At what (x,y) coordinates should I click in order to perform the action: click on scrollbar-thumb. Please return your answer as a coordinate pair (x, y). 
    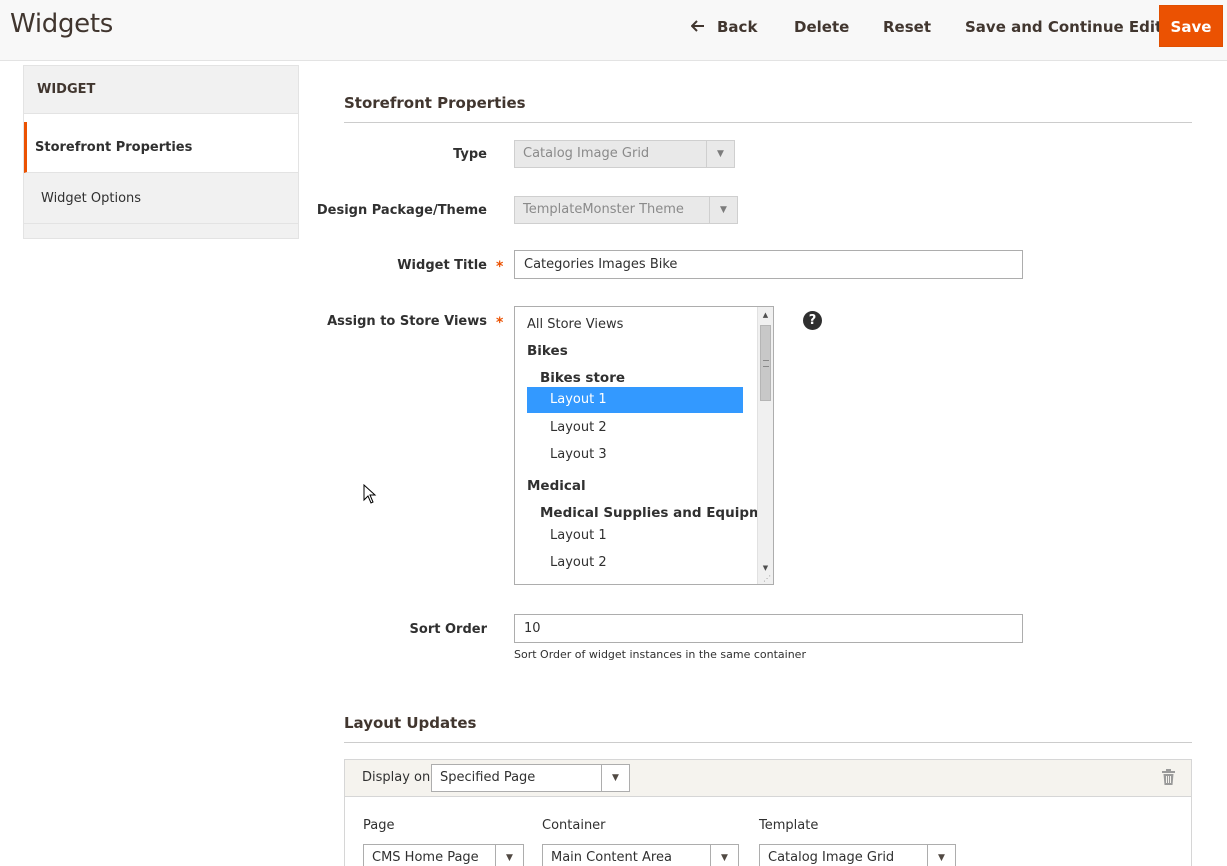
    Looking at the image, I should click on (765, 363).